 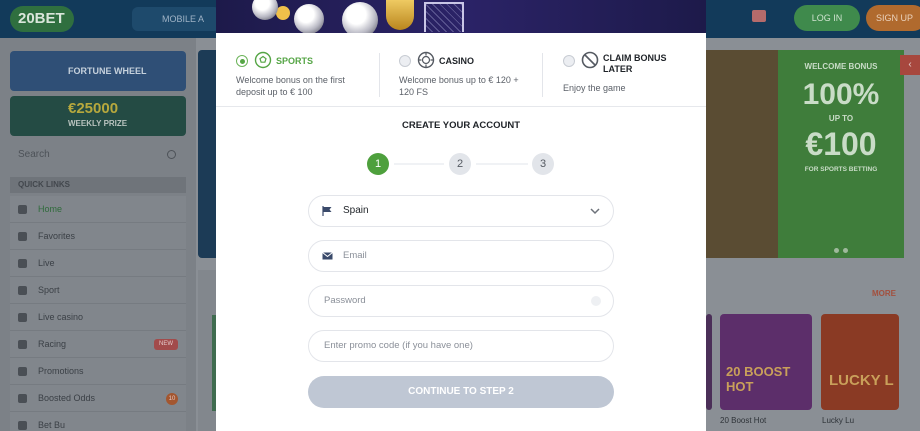 What do you see at coordinates (98, 263) in the screenshot?
I see `sidebar-item-live: Live` at bounding box center [98, 263].